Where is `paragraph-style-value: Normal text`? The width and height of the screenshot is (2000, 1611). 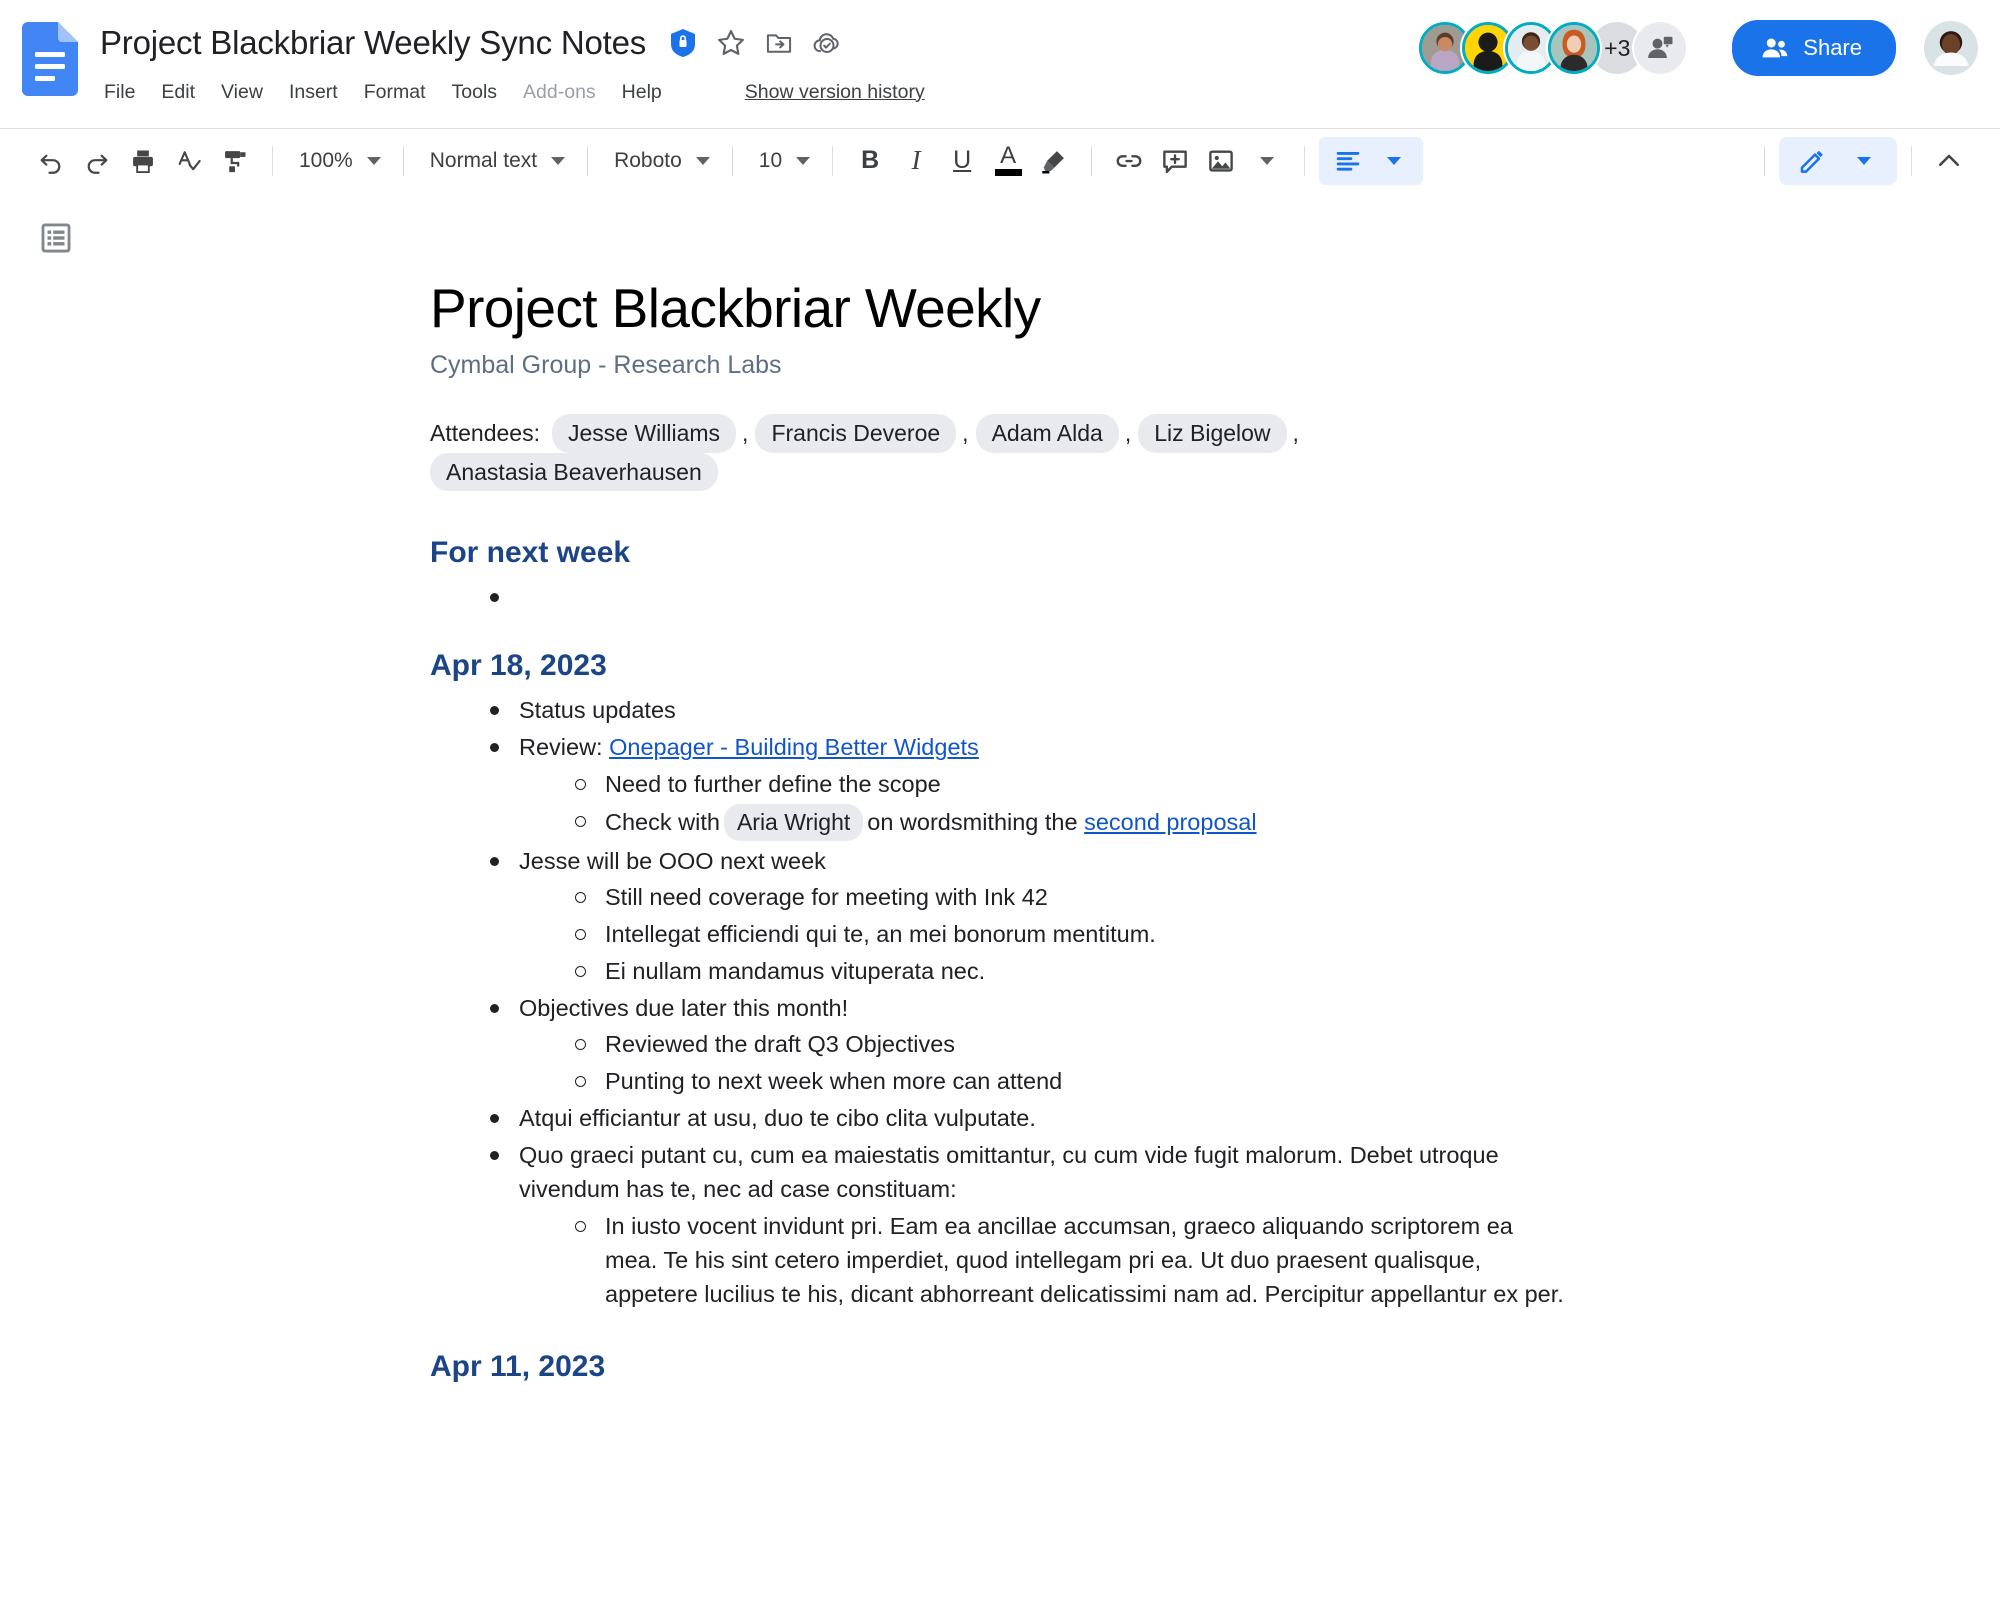
paragraph-style-value: Normal text is located at coordinates (483, 160).